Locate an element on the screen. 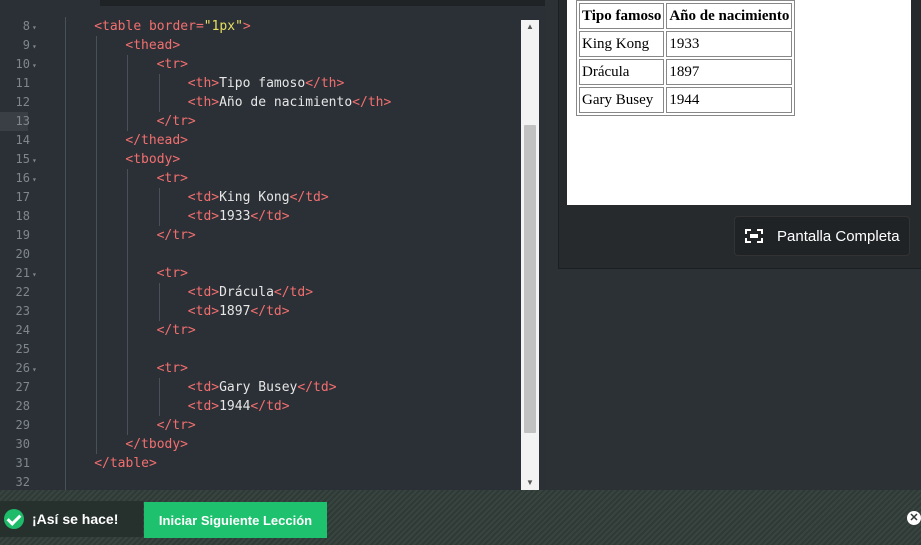  line-number: 31 is located at coordinates (21, 463).